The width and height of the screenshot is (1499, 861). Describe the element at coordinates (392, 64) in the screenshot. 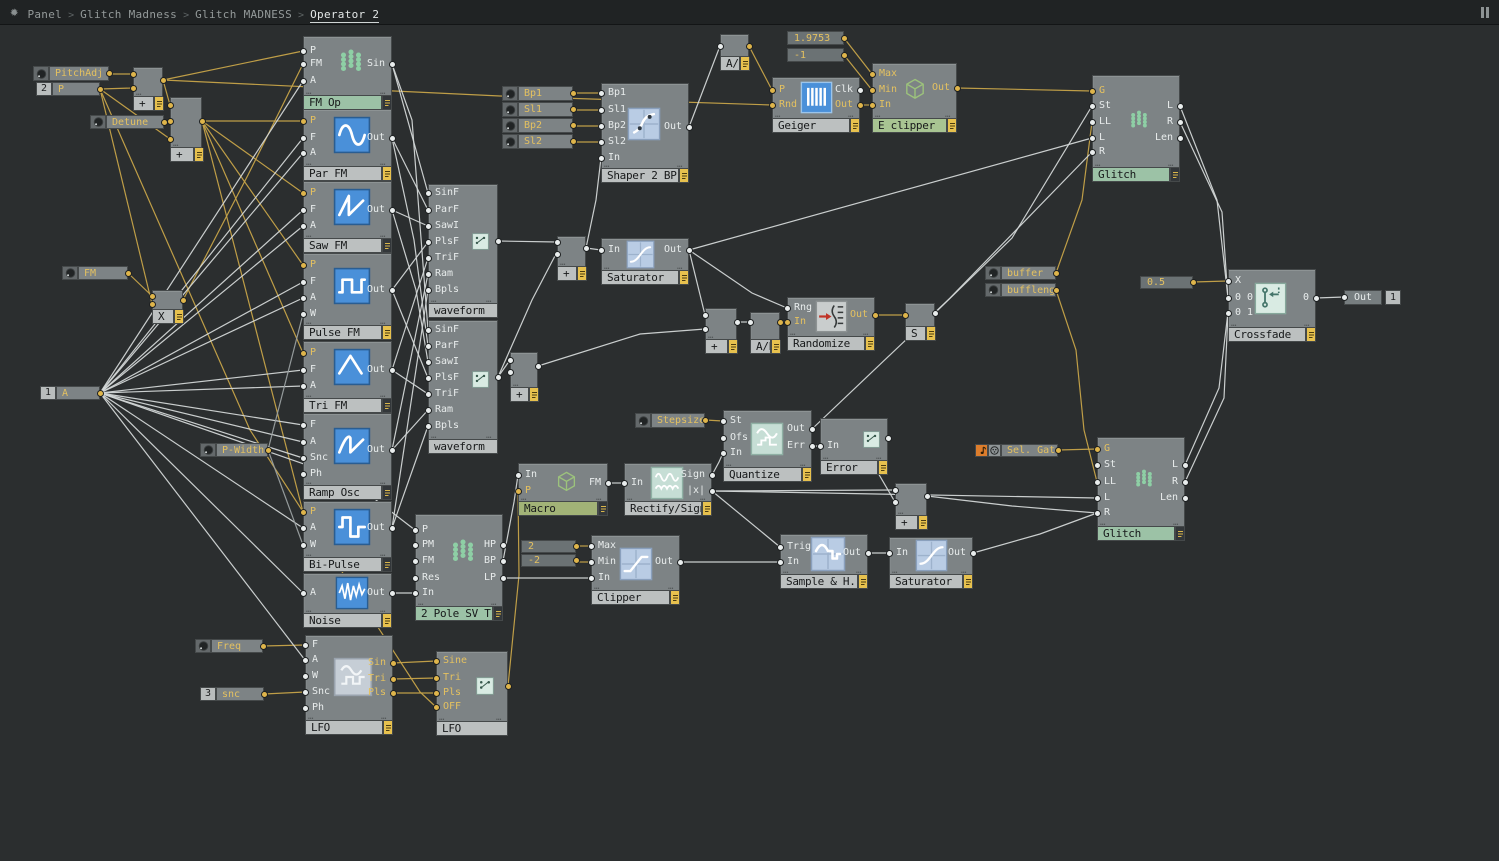

I see `port-out-Sin-fm-op` at that location.